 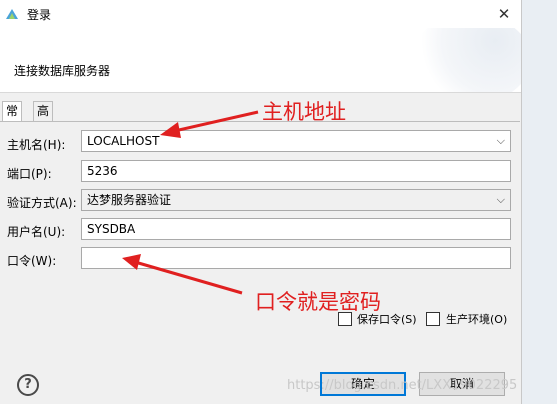 What do you see at coordinates (402, 385) in the screenshot?
I see `watermark: https://blog.csdn.net/LXX19022295` at bounding box center [402, 385].